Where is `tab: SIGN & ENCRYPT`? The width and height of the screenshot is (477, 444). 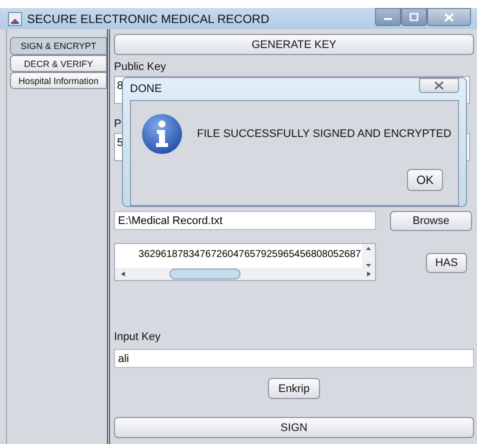
tab: SIGN & ENCRYPT is located at coordinates (58, 46).